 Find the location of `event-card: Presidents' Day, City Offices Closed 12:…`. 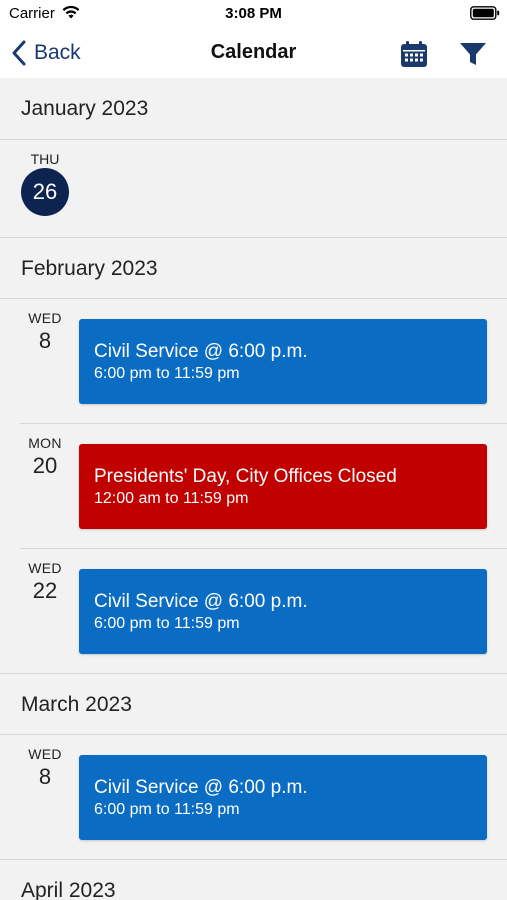

event-card: Presidents' Day, City Offices Closed 12:… is located at coordinates (283, 486).